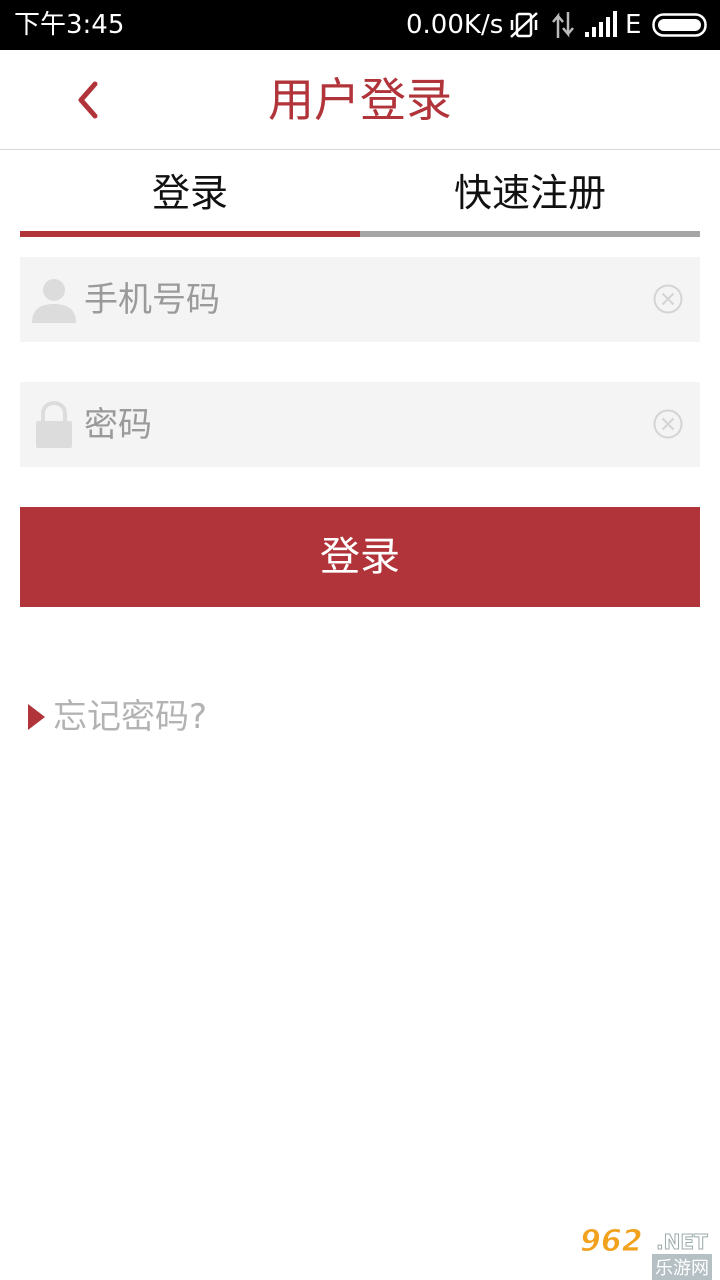 The width and height of the screenshot is (720, 1280). I want to click on user-icon, so click(54, 301).